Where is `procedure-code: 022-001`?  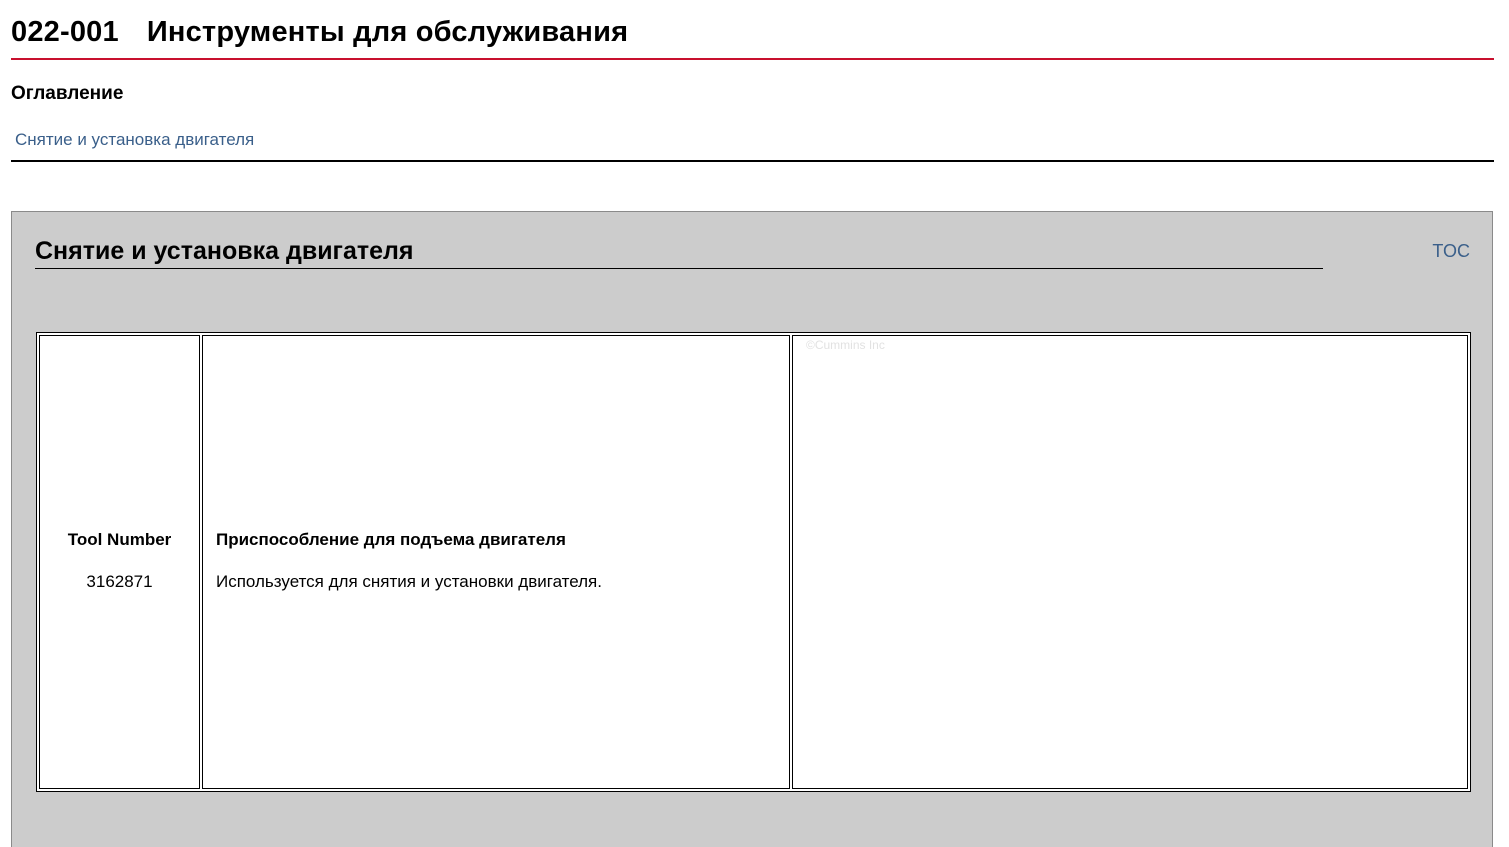 procedure-code: 022-001 is located at coordinates (65, 32).